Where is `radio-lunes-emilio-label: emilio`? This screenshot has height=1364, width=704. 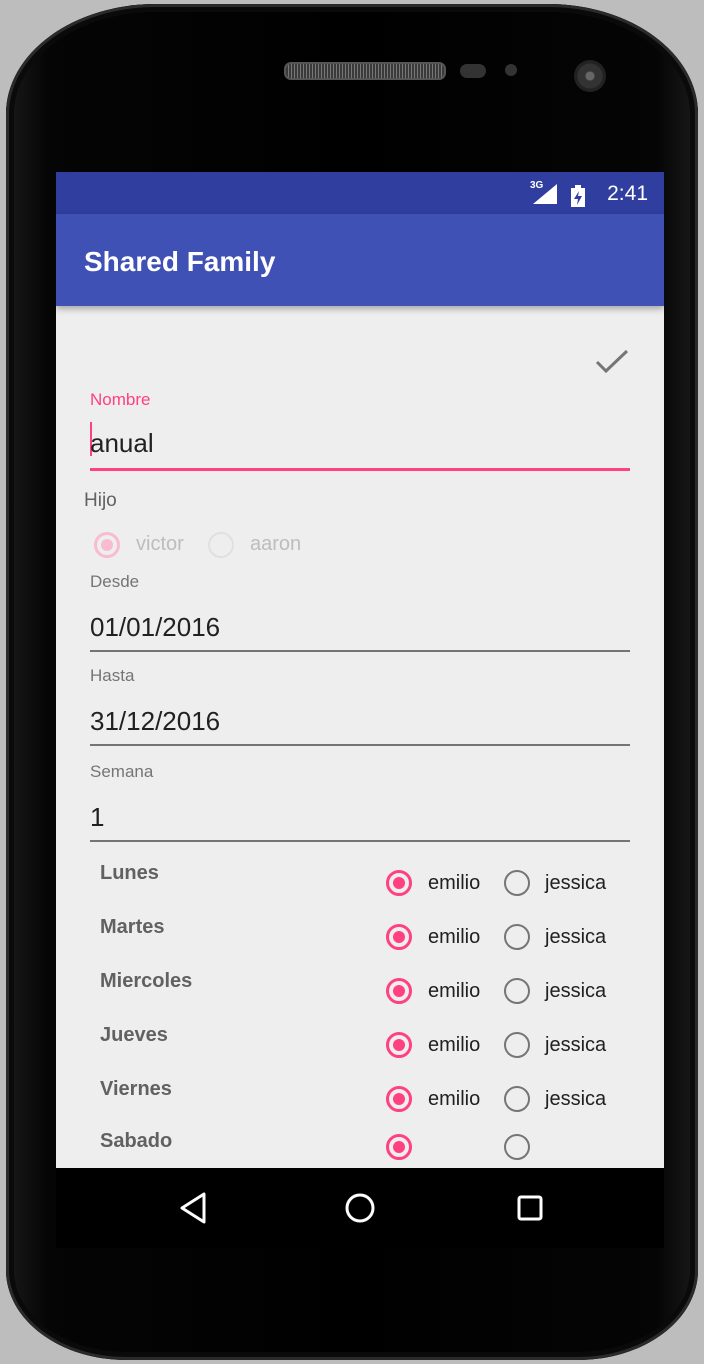
radio-lunes-emilio-label: emilio is located at coordinates (454, 883).